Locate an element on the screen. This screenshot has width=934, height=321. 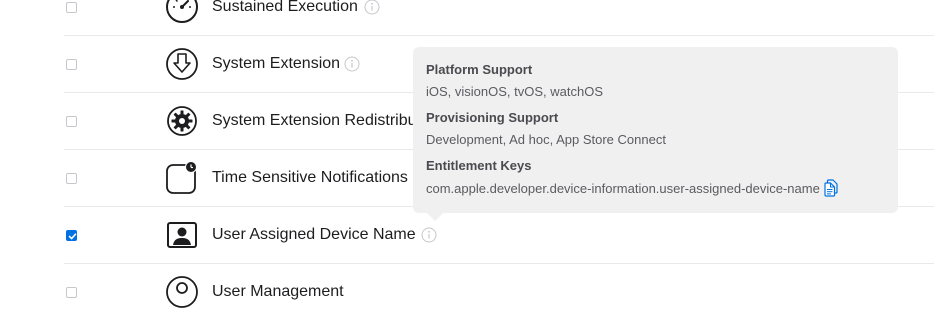
gauge-icon is located at coordinates (182, 11).